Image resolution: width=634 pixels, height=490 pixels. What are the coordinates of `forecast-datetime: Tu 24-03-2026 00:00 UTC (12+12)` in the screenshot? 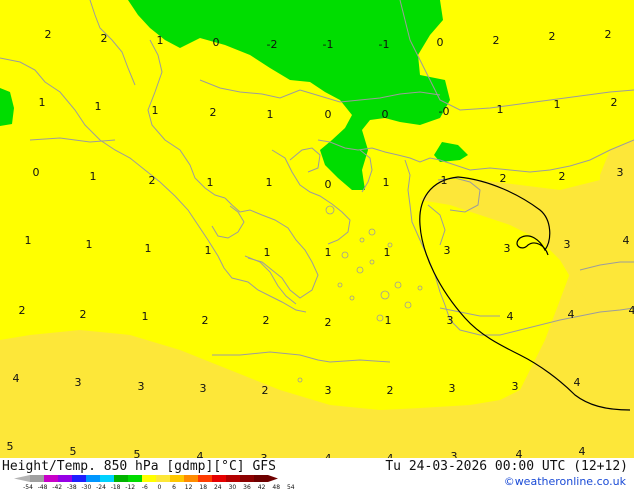 It's located at (506, 466).